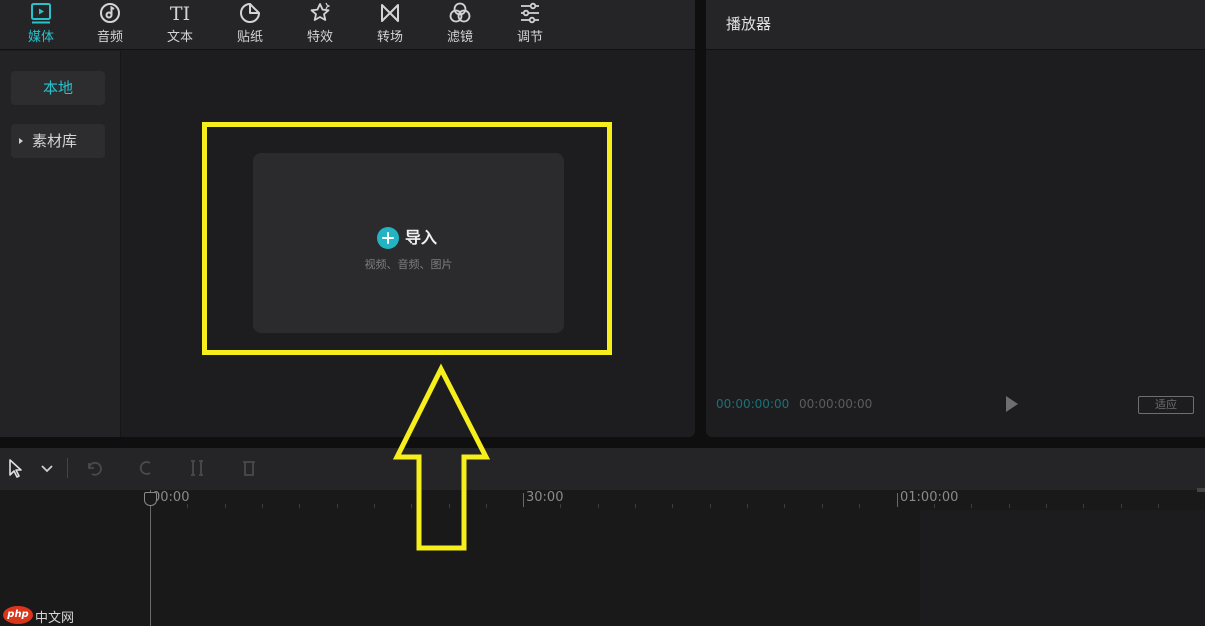 Image resolution: width=1205 pixels, height=626 pixels. I want to click on watermark-text: 中文网, so click(55, 618).